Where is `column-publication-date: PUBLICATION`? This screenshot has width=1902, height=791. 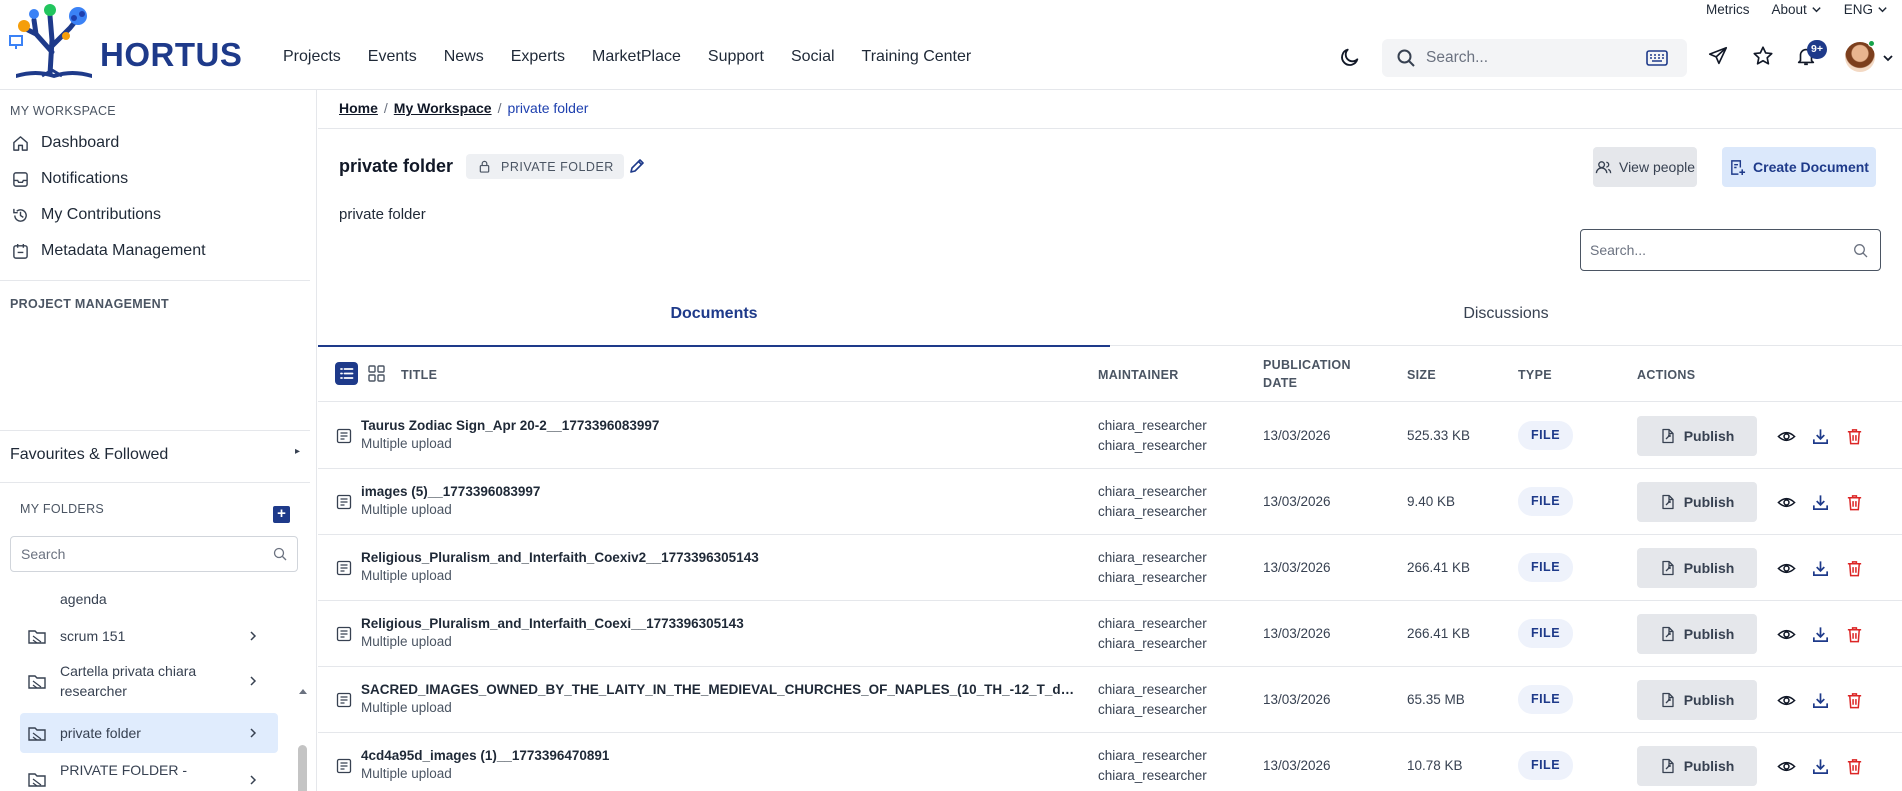 column-publication-date: PUBLICATION is located at coordinates (1307, 365).